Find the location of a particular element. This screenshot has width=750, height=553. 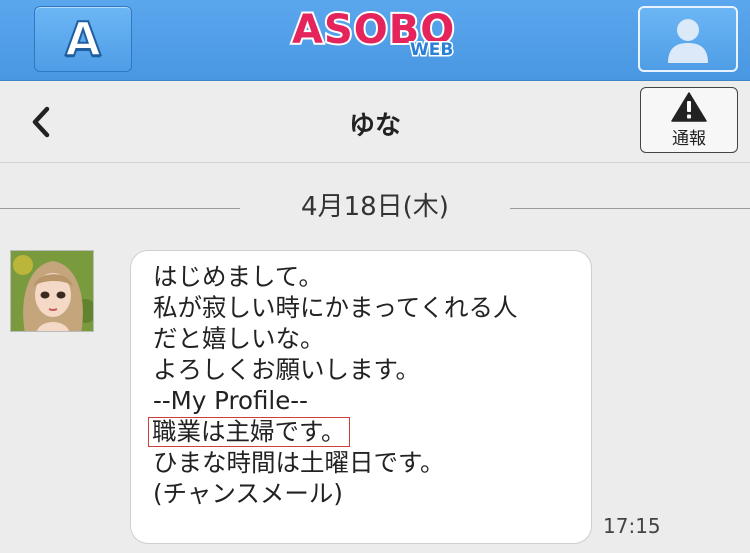

home-a-button: A is located at coordinates (83, 39).